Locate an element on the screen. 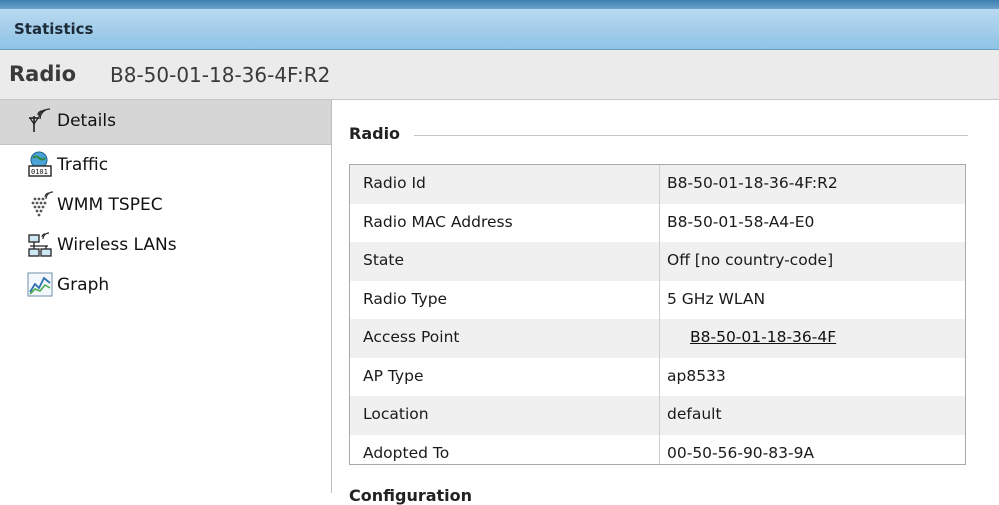  row-label: Radio Id is located at coordinates (394, 183).